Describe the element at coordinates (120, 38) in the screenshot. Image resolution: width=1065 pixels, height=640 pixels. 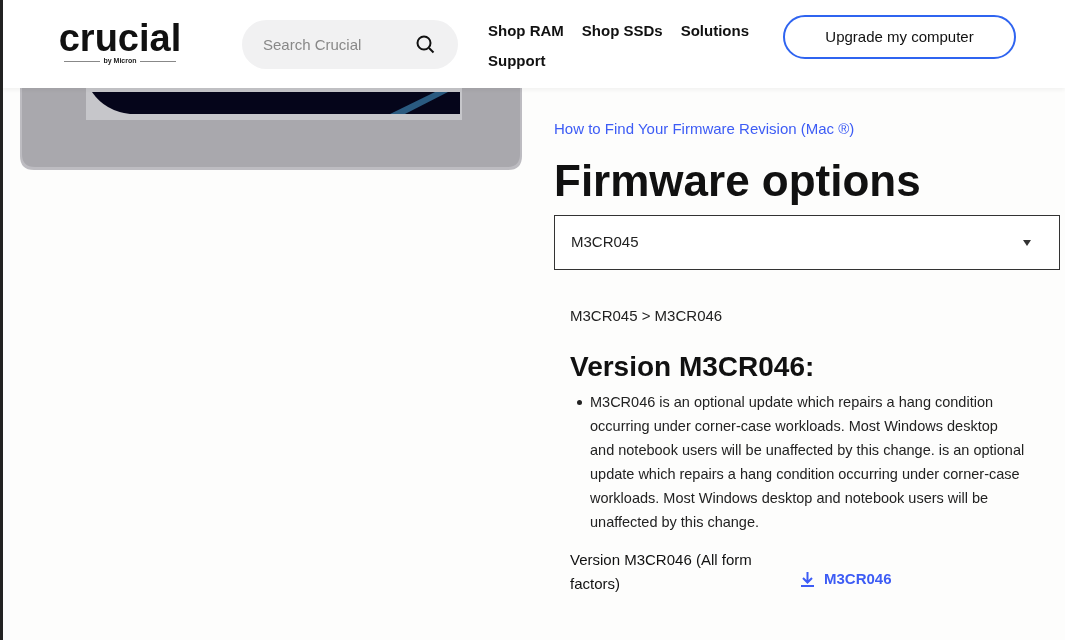
I see `logo-wordmark: crucial` at that location.